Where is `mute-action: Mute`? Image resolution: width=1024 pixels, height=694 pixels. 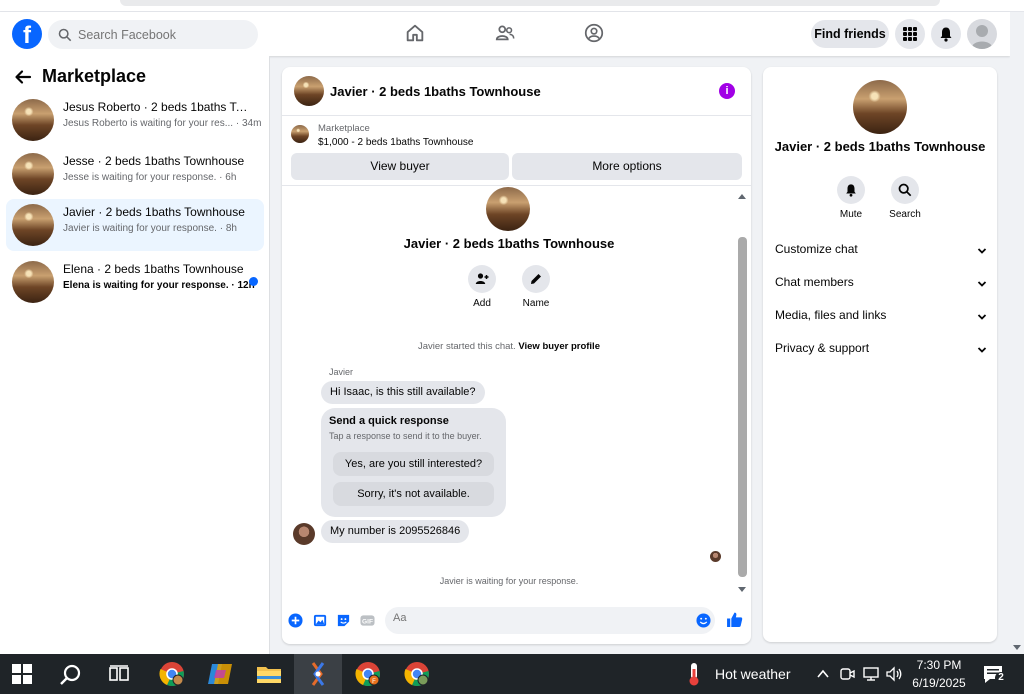
mute-action: Mute is located at coordinates (851, 198).